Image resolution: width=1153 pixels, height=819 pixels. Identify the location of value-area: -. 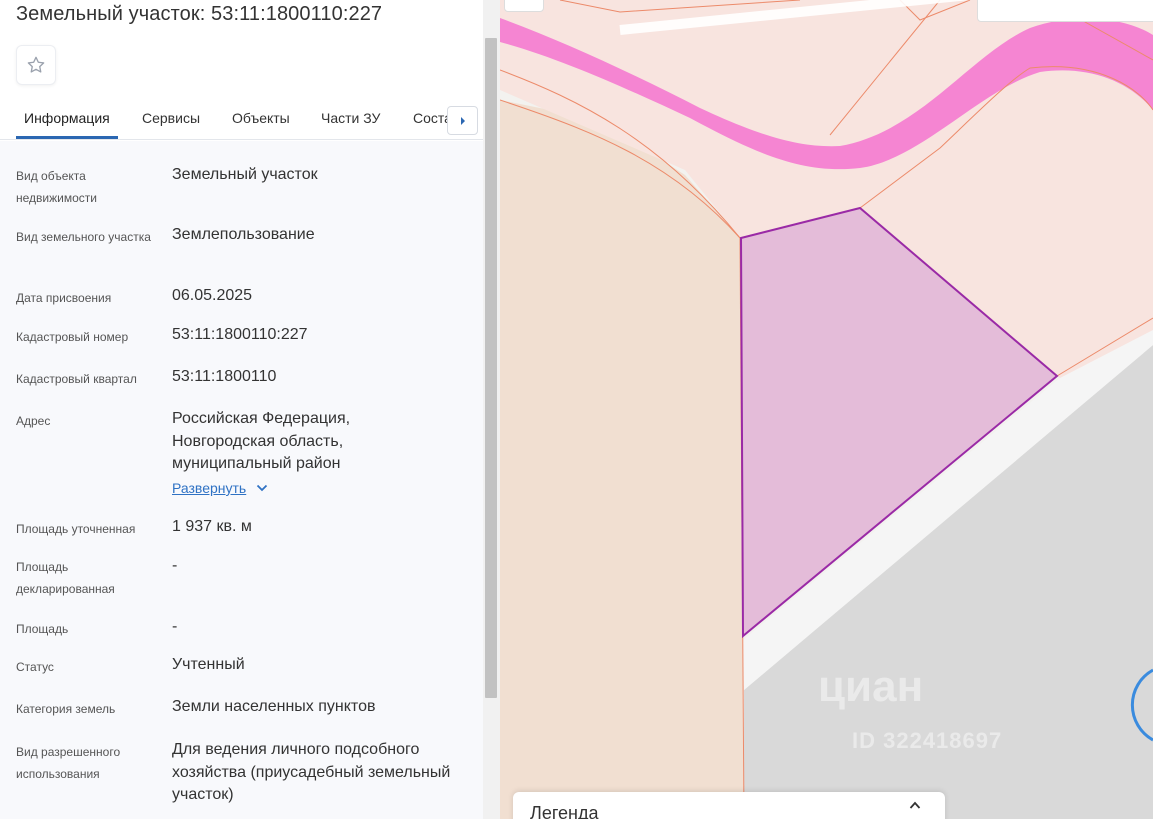
(175, 626).